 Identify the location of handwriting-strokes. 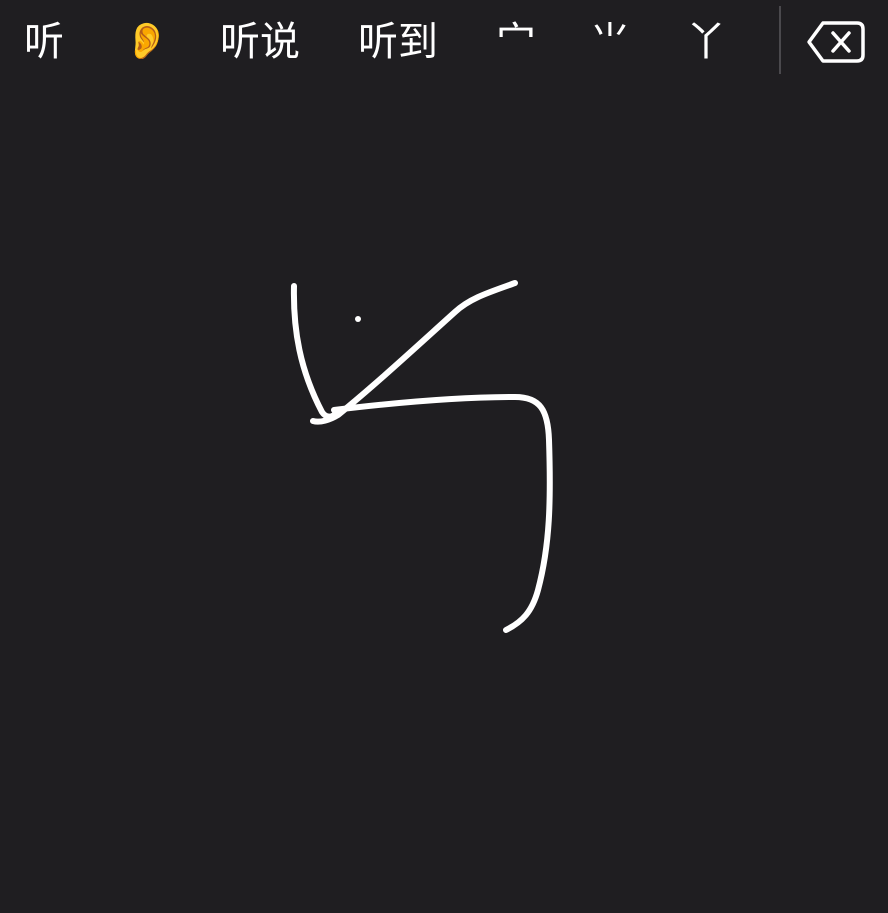
(421, 456).